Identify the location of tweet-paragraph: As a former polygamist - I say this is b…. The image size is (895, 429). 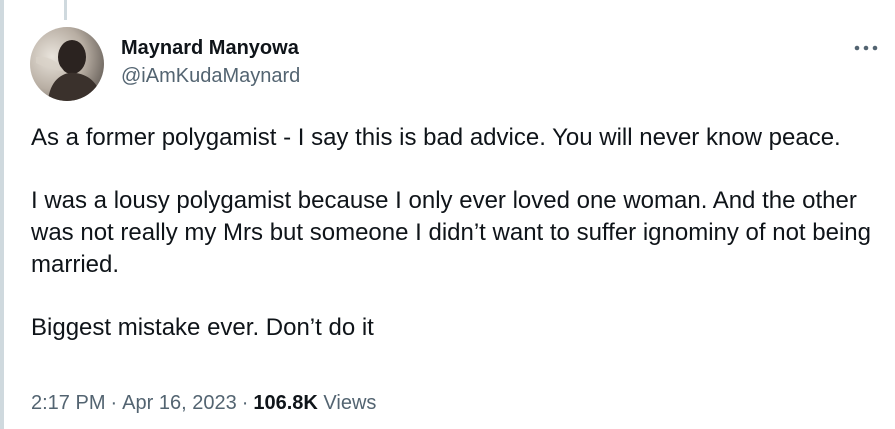
(436, 137).